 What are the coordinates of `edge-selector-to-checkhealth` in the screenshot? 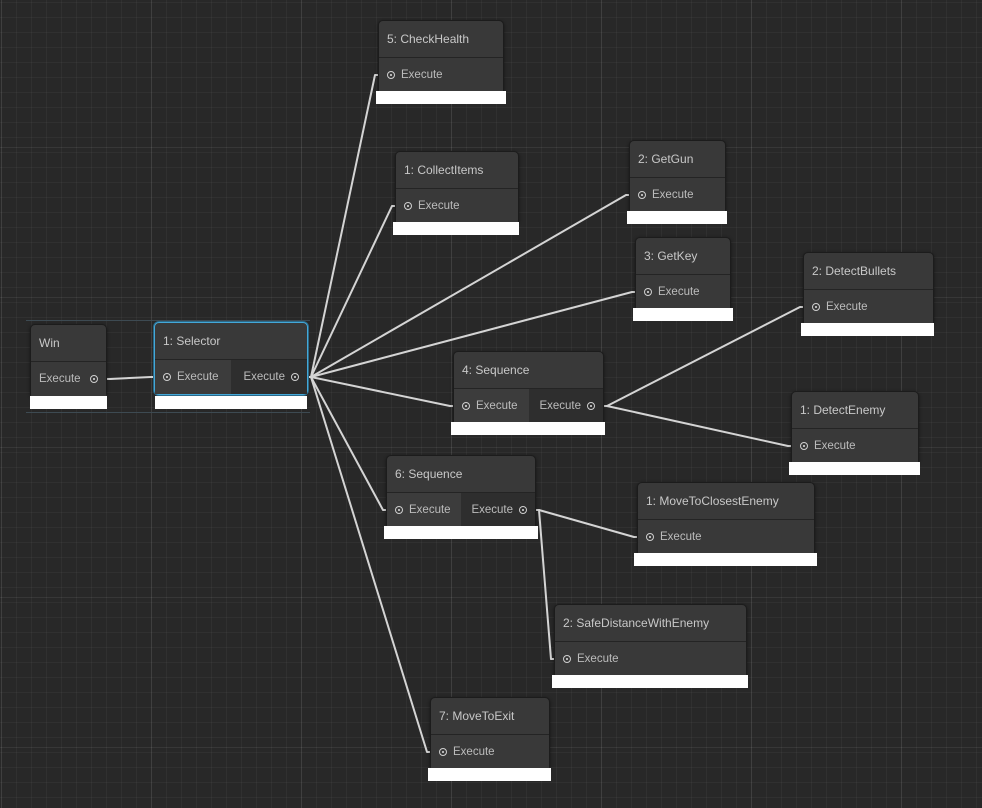 It's located at (343, 226).